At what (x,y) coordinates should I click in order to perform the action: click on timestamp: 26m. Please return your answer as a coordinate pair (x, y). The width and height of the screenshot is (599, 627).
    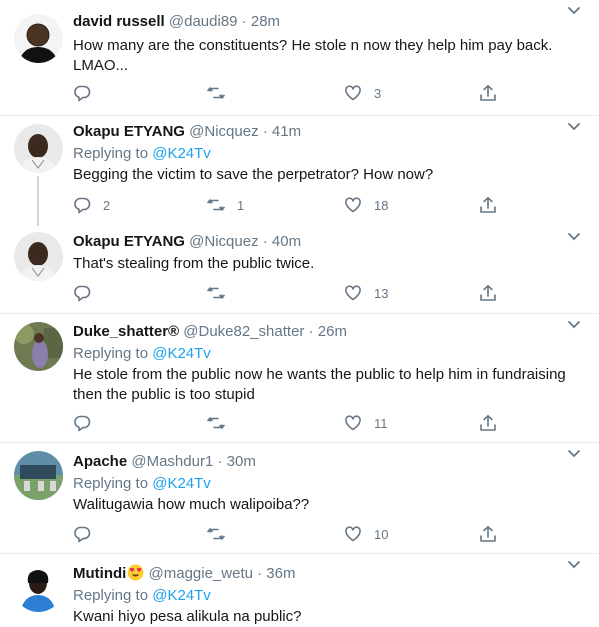
    Looking at the image, I should click on (332, 331).